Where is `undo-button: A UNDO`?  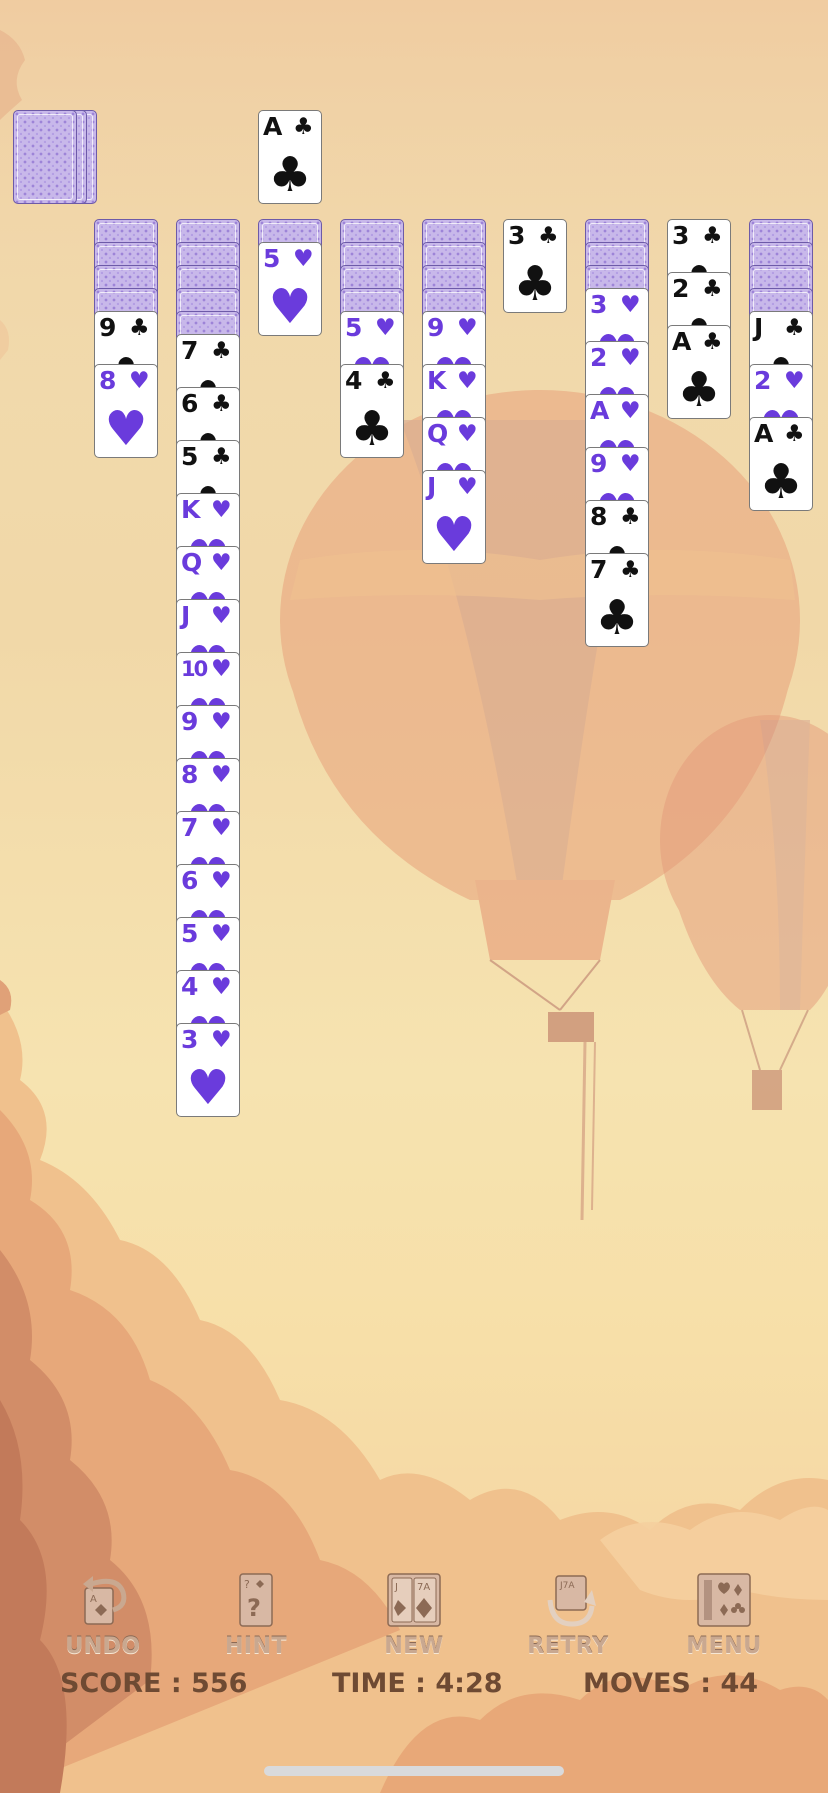 undo-button: A UNDO is located at coordinates (103, 1620).